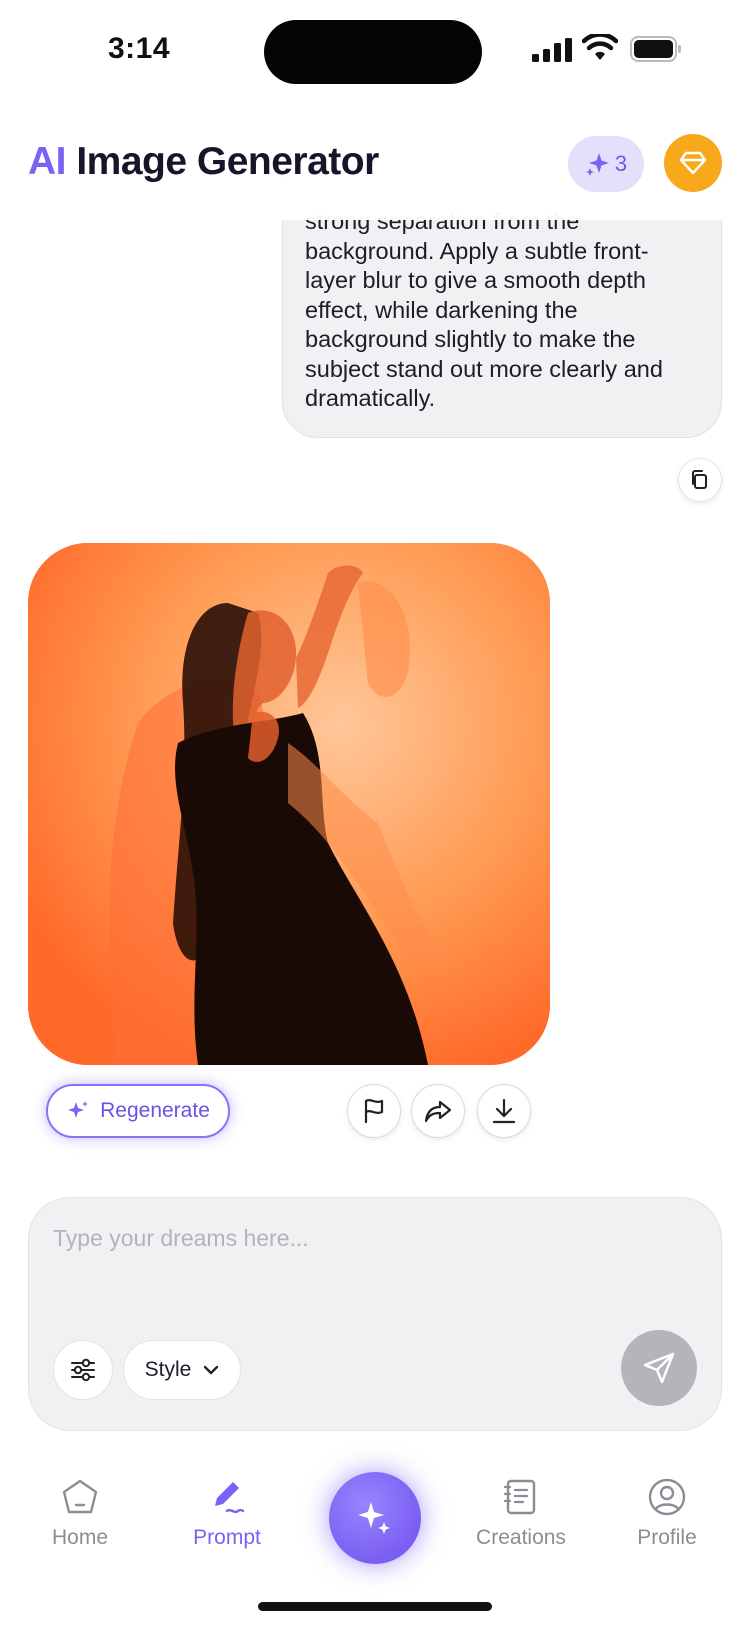 Image resolution: width=750 pixels, height=1626 pixels. I want to click on prompt-composer: Style, so click(375, 1314).